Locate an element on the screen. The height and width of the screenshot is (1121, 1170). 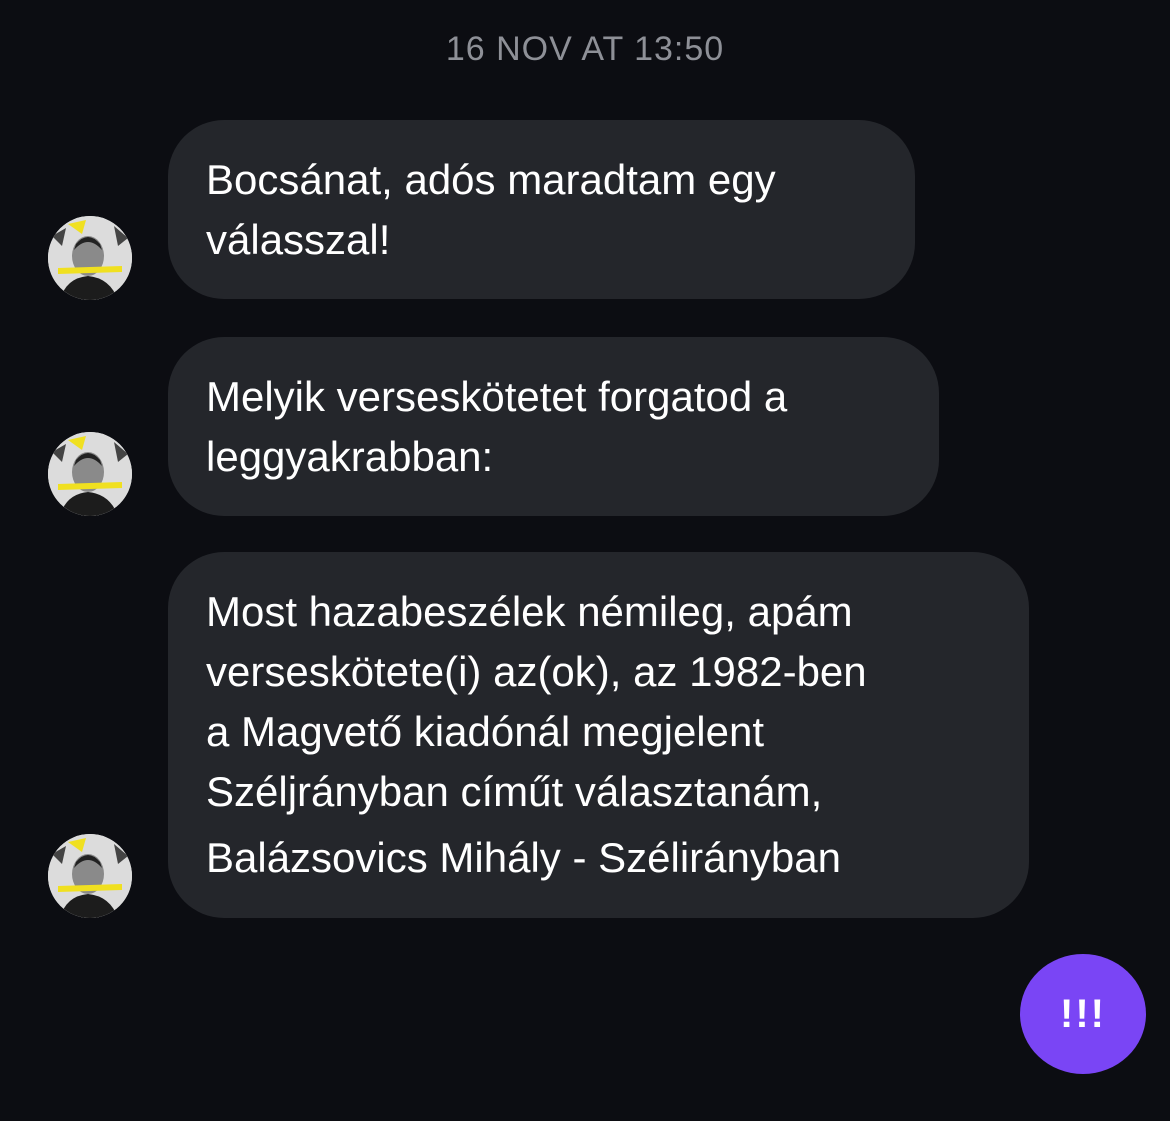
message-text: válasszal! is located at coordinates (298, 239).